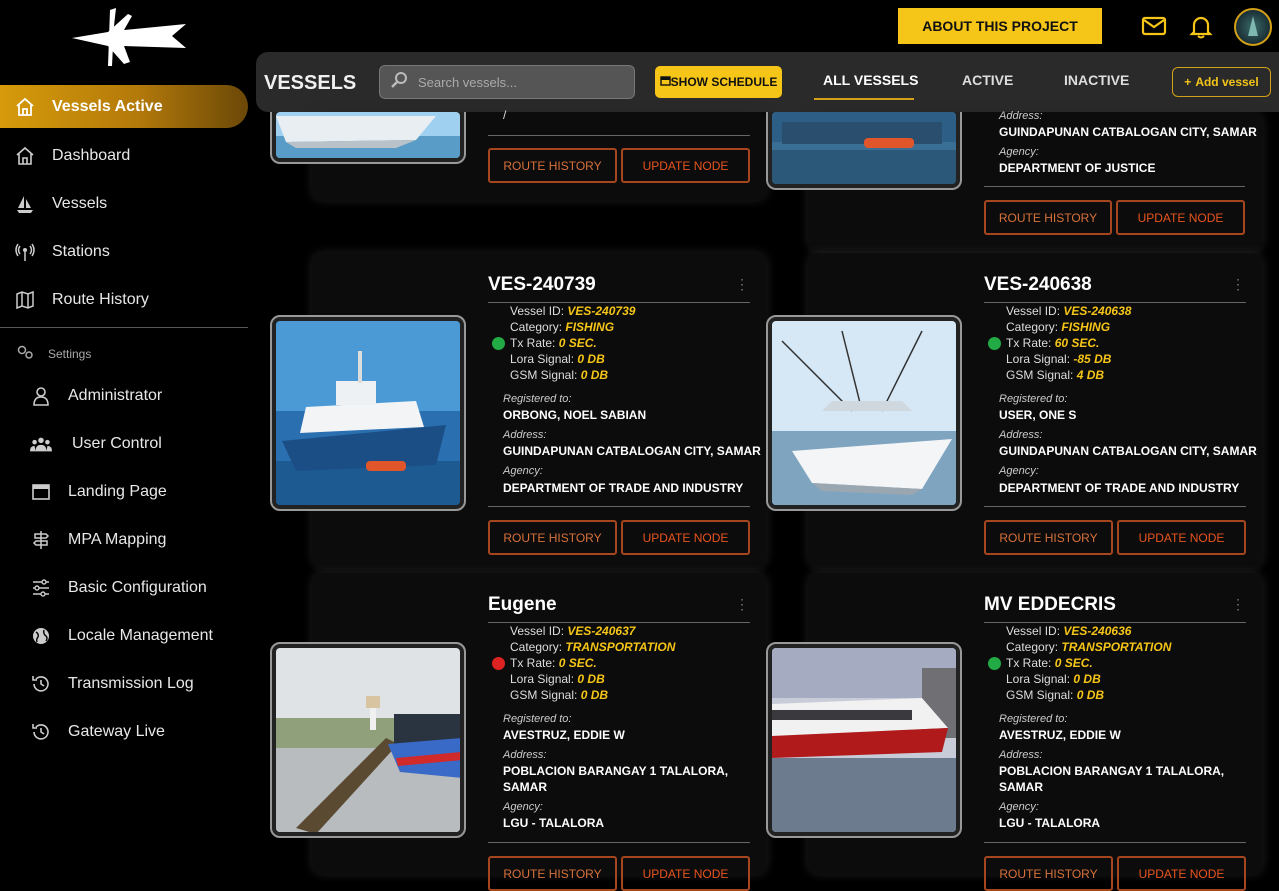 The height and width of the screenshot is (891, 1279). What do you see at coordinates (124, 327) in the screenshot?
I see `sidebar-divider` at bounding box center [124, 327].